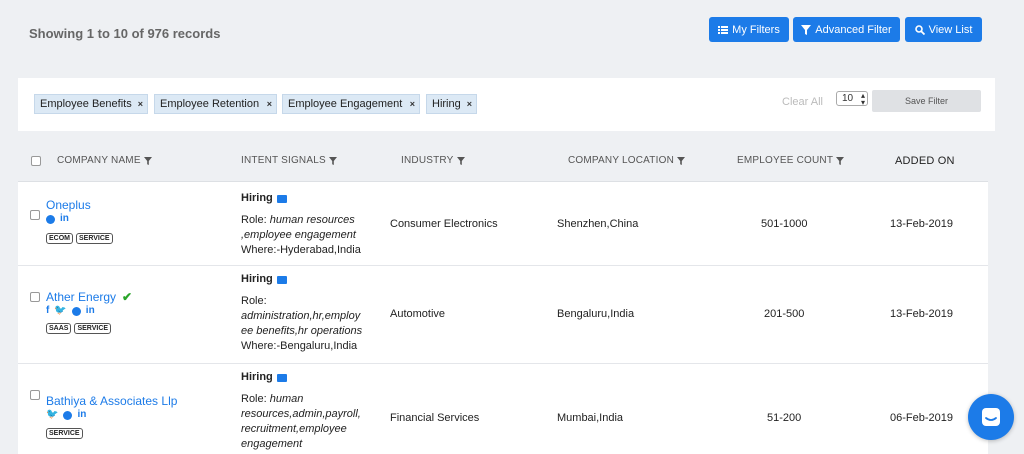 This screenshot has width=1024, height=454. Describe the element at coordinates (47, 311) in the screenshot. I see `facebook-icon: f` at that location.